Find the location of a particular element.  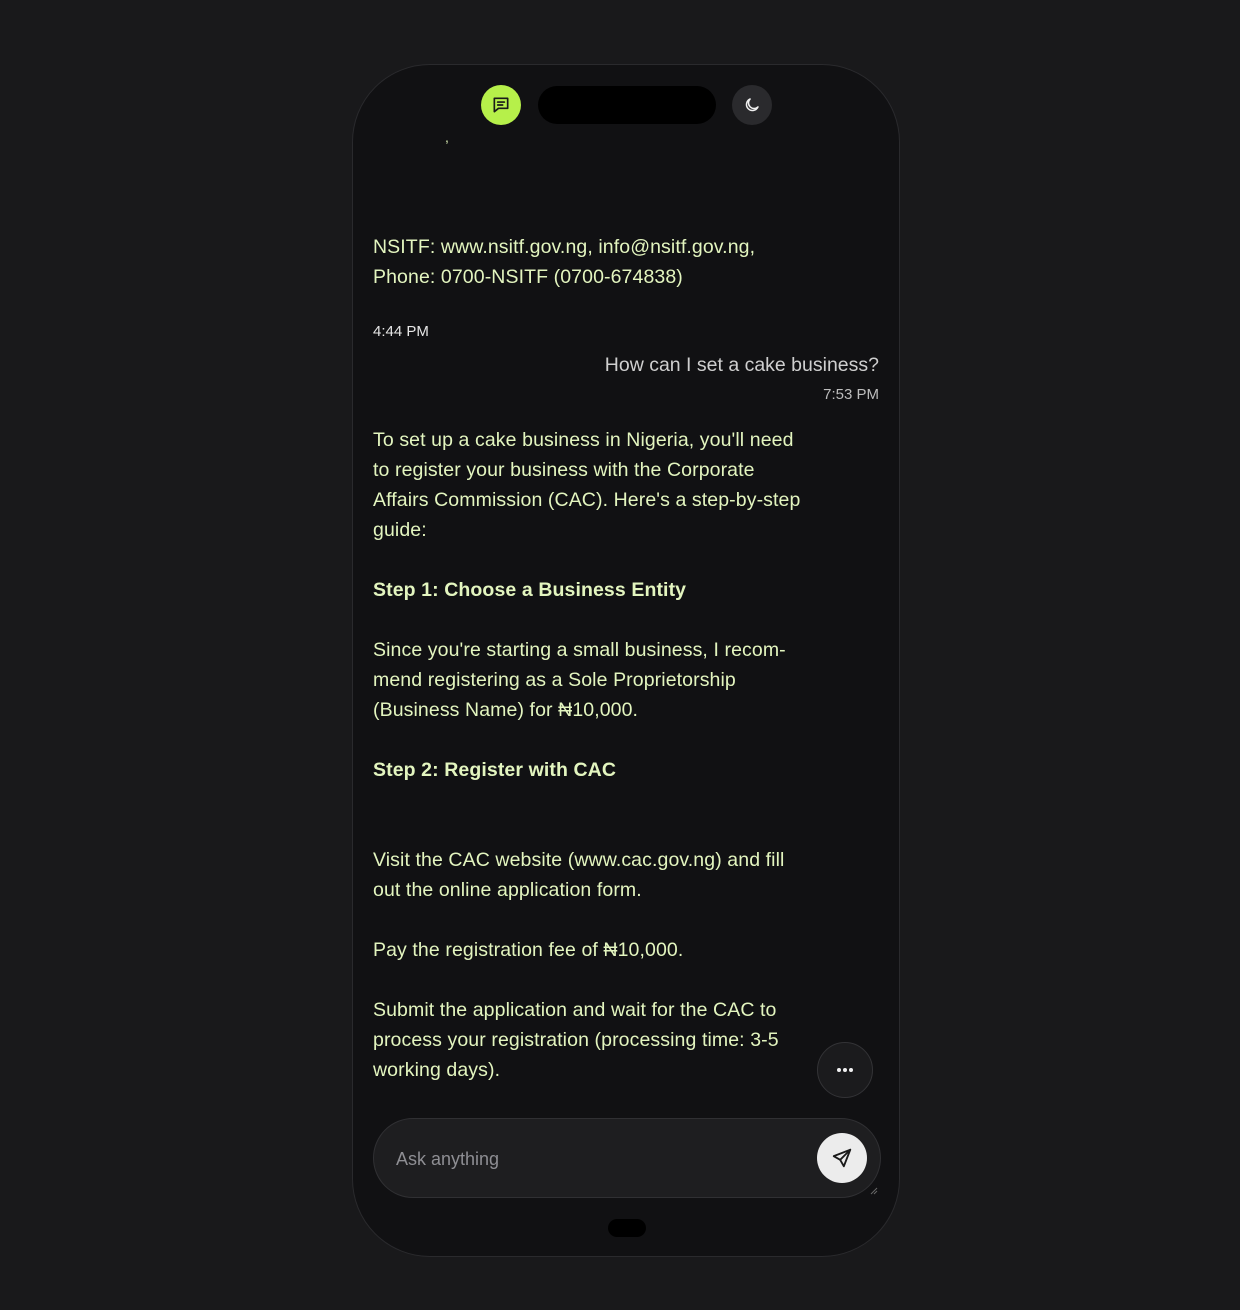

user-message: How can I set a cake business? is located at coordinates (741, 365).